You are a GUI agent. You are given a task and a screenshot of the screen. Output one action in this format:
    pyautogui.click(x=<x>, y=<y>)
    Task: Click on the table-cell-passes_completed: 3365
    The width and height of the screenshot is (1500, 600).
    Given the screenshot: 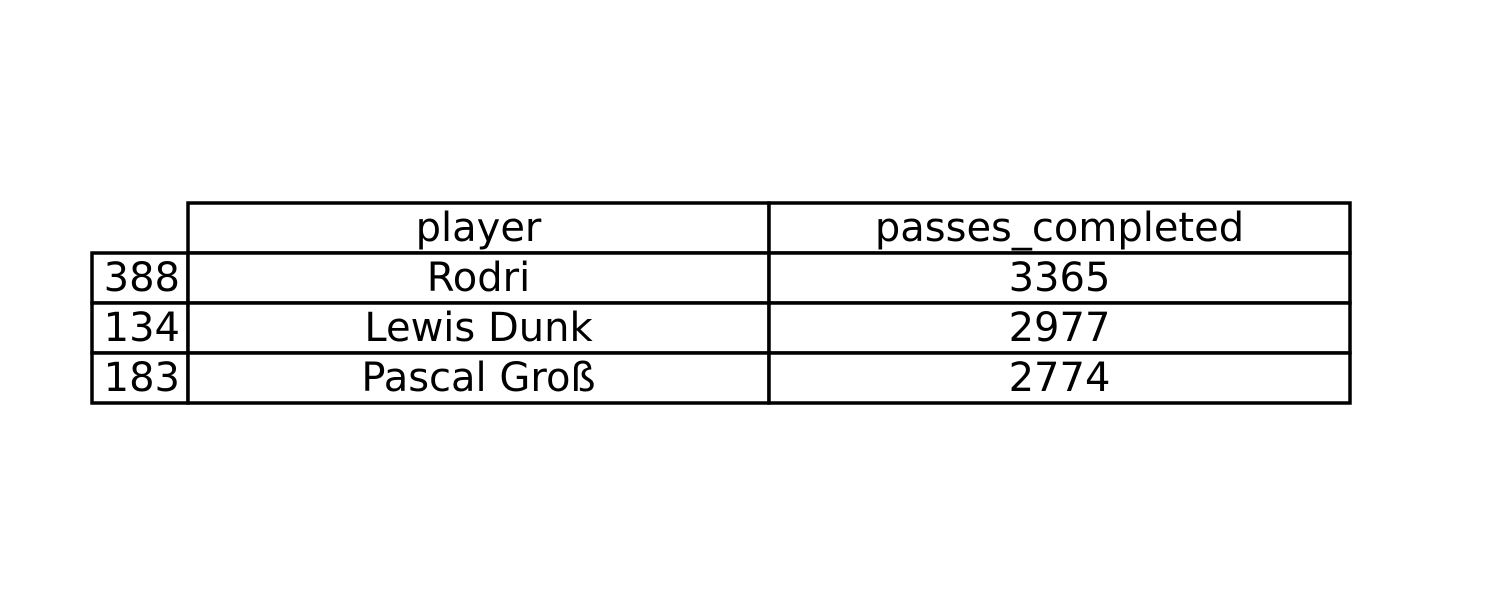 What is the action you would take?
    pyautogui.click(x=1060, y=278)
    